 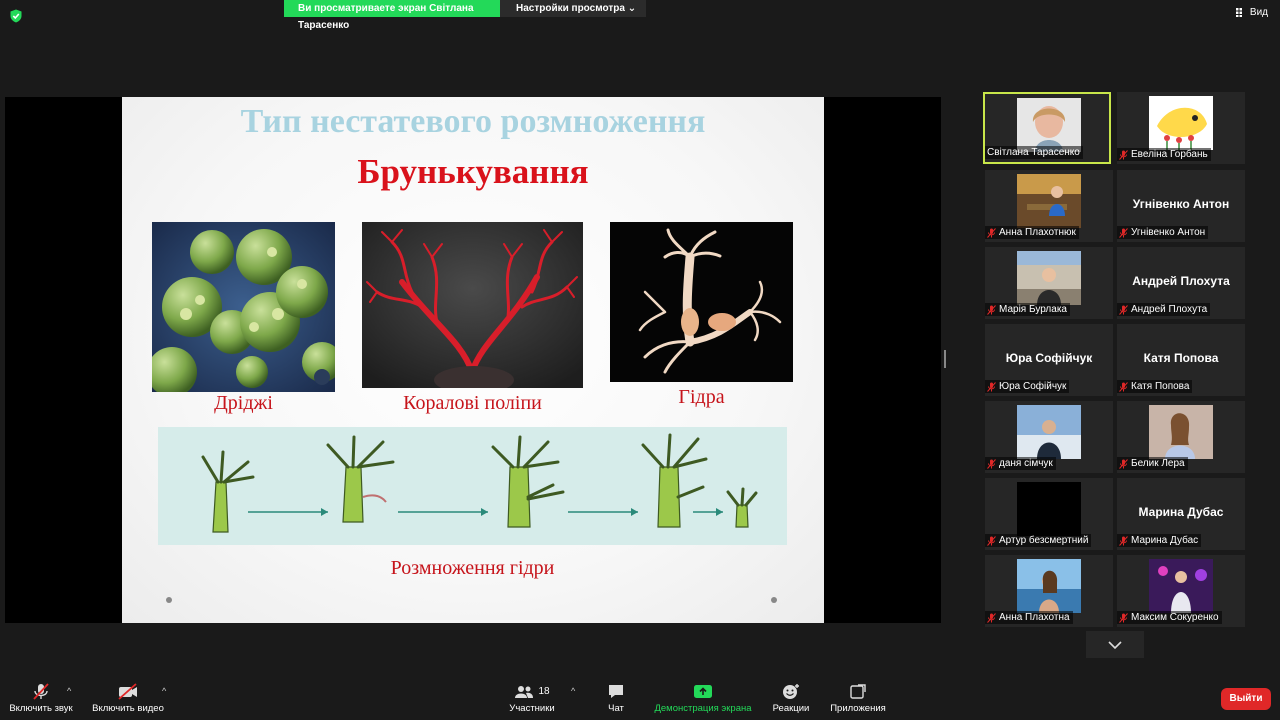 What do you see at coordinates (243, 403) in the screenshot?
I see `yeast-caption: Дріджі` at bounding box center [243, 403].